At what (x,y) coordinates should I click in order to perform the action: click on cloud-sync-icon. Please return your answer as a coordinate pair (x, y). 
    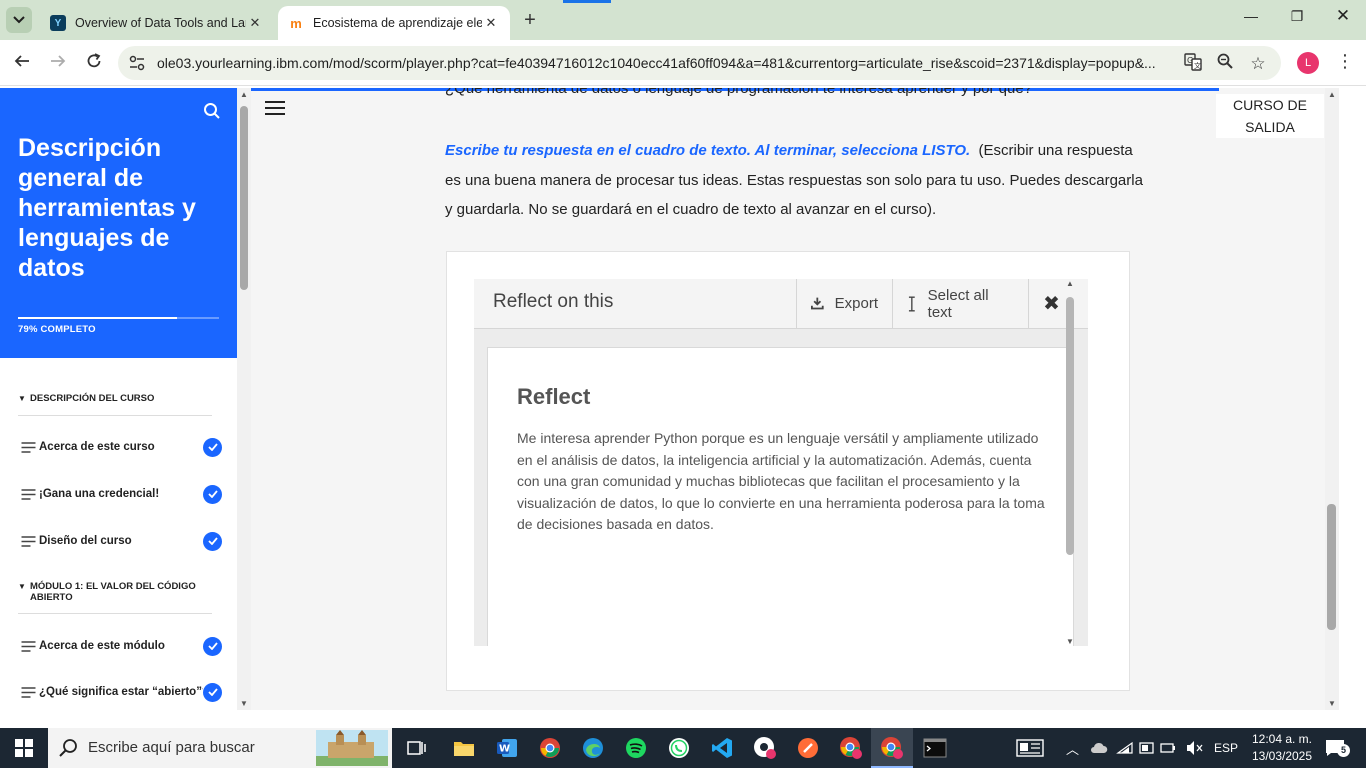
    Looking at the image, I should click on (1099, 748).